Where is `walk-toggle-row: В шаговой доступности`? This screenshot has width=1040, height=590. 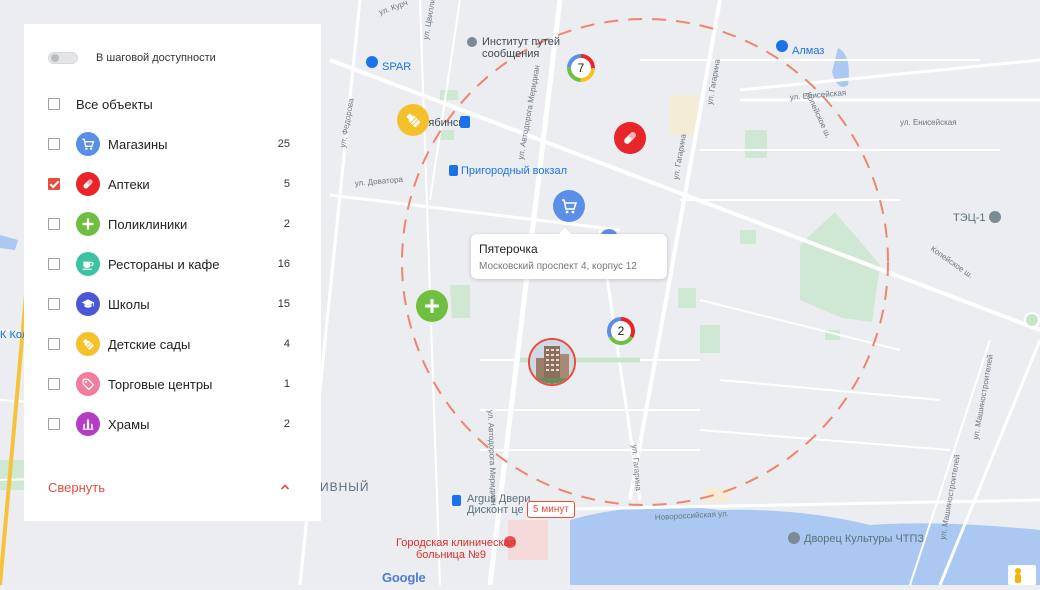
walk-toggle-row: В шаговой доступности is located at coordinates (132, 58).